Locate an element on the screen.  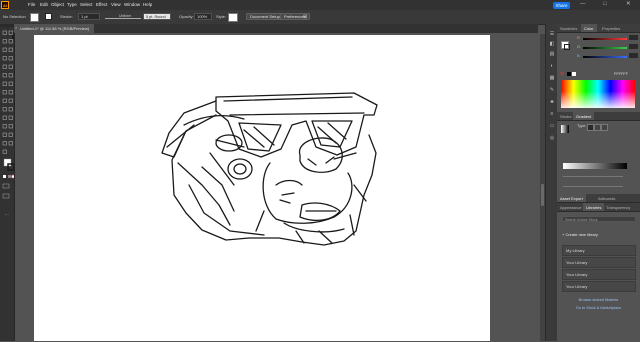
stock-marketplace-link: Go to Stock & Marketplace is located at coordinates (598, 308).